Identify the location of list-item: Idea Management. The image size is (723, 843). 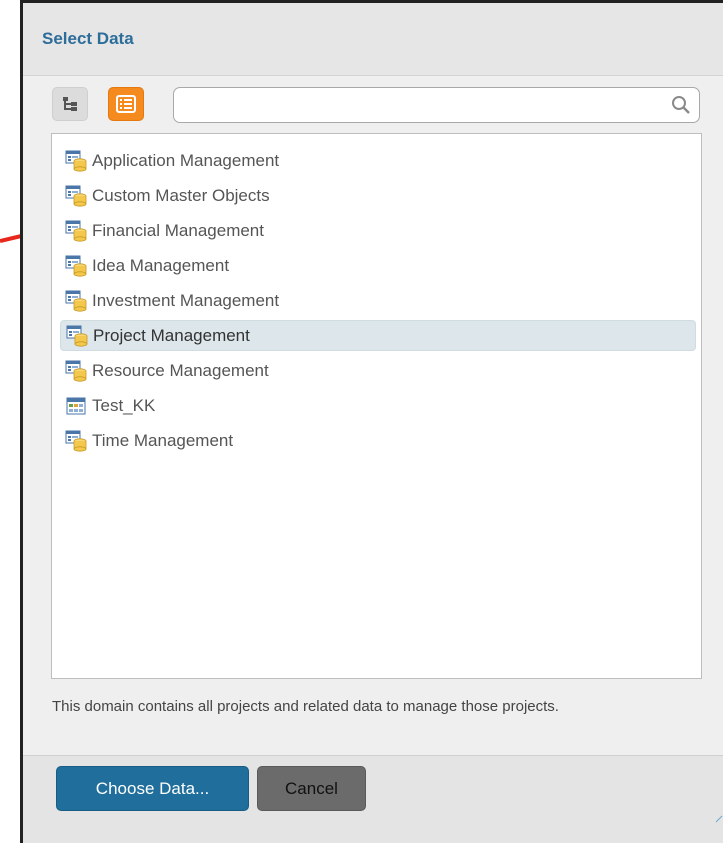
(378, 265).